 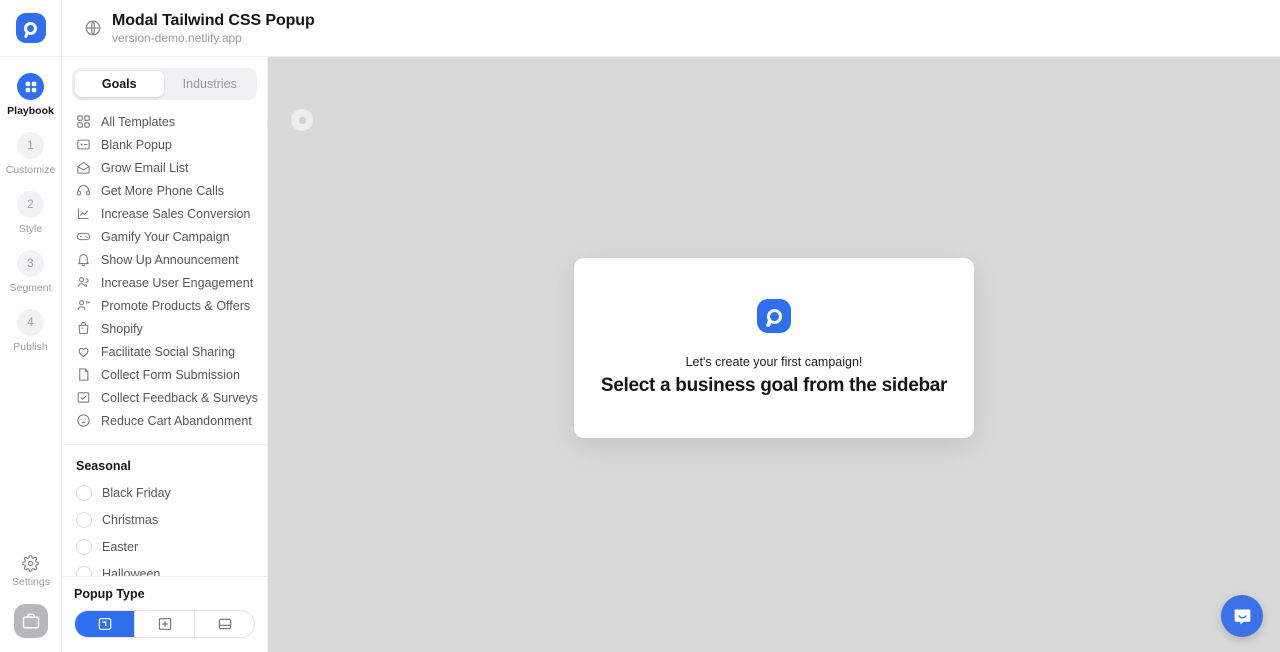 I want to click on chat-launcher-button, so click(x=1242, y=616).